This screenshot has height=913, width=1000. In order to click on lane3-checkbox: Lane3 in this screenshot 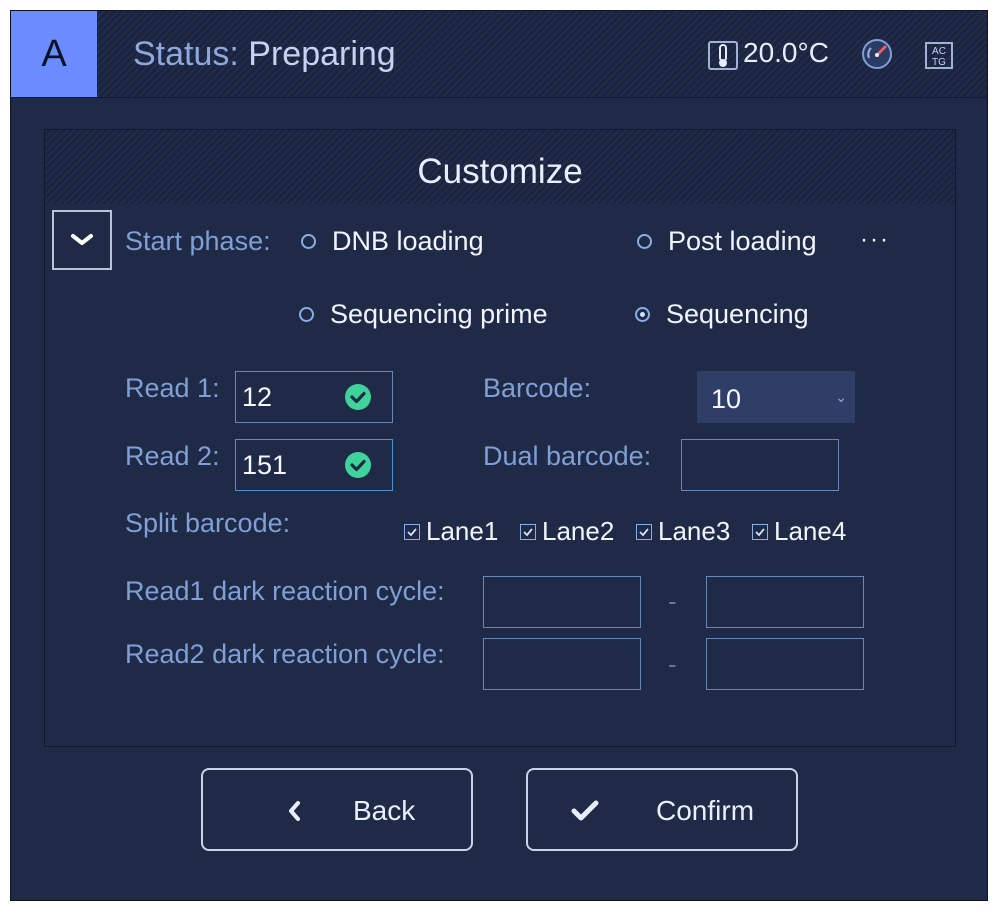, I will do `click(683, 531)`.